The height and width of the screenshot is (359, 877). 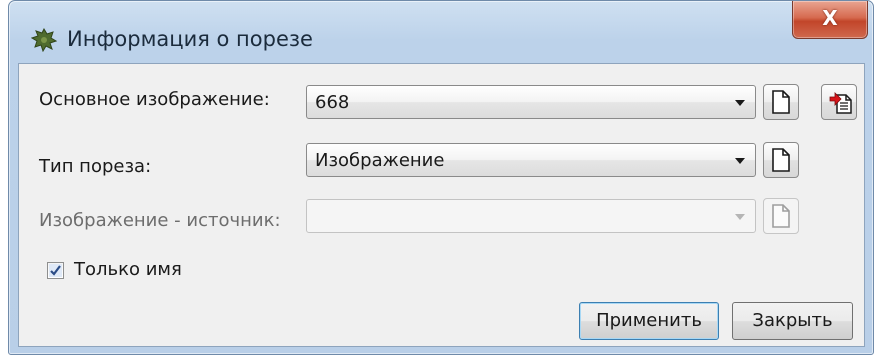 I want to click on close-icon: X, so click(x=830, y=18).